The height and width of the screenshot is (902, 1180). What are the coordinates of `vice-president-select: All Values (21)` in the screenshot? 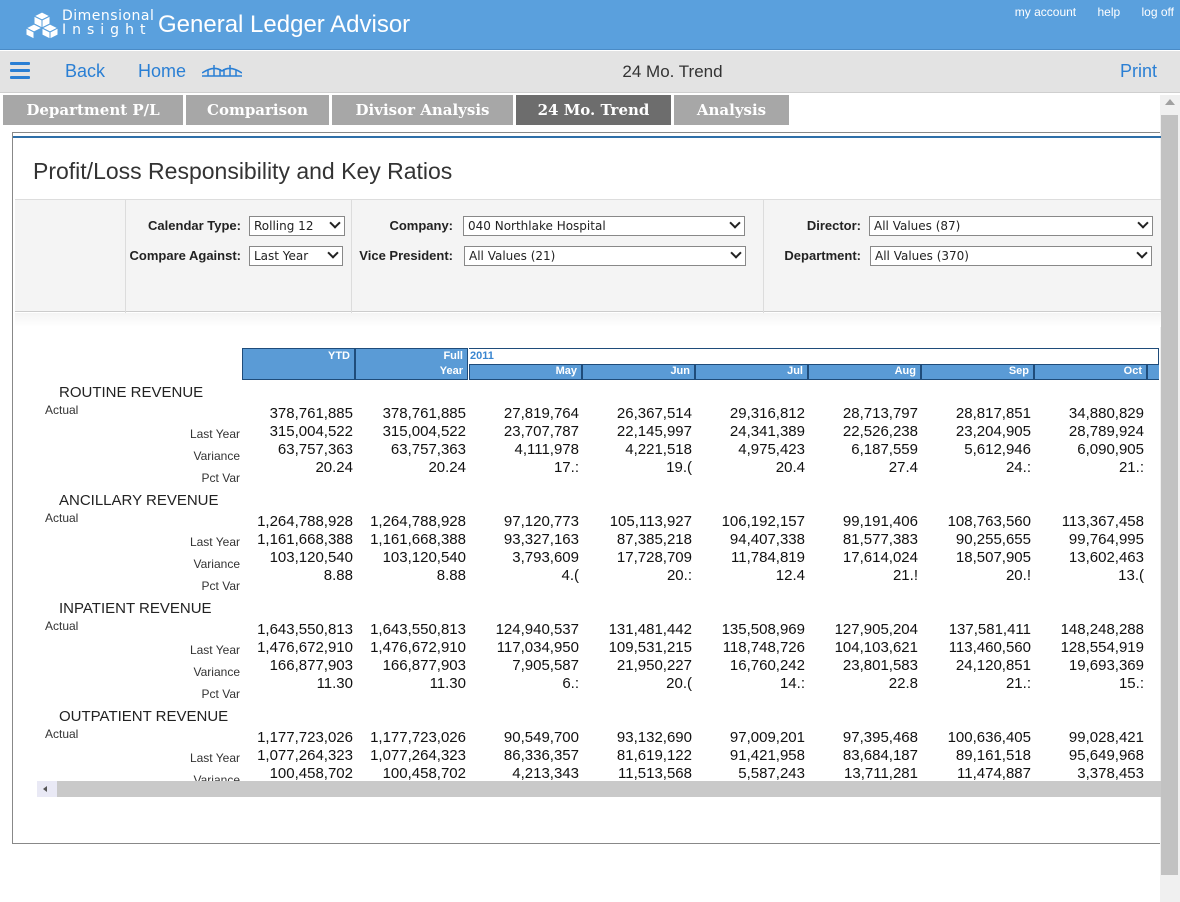 It's located at (605, 256).